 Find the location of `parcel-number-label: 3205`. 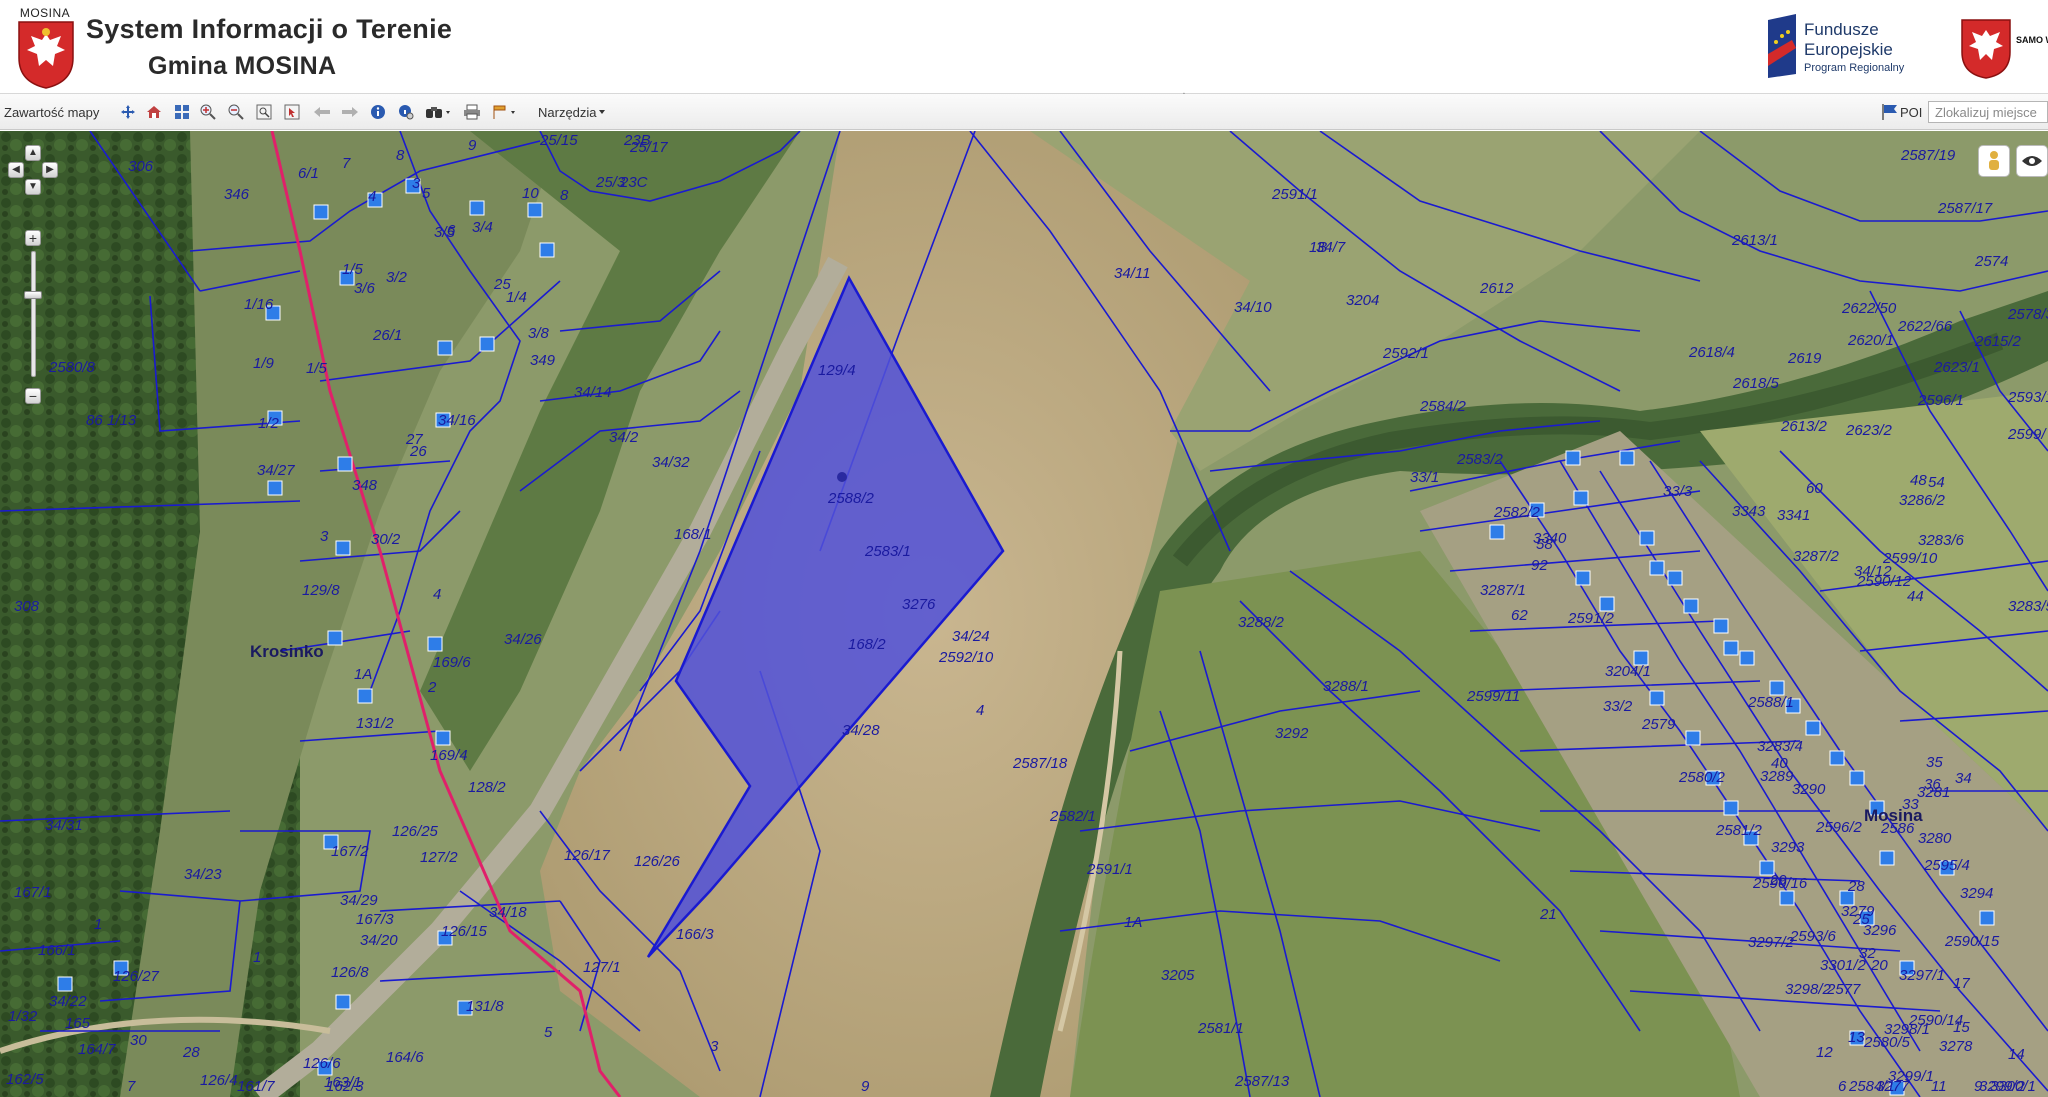

parcel-number-label: 3205 is located at coordinates (1178, 975).